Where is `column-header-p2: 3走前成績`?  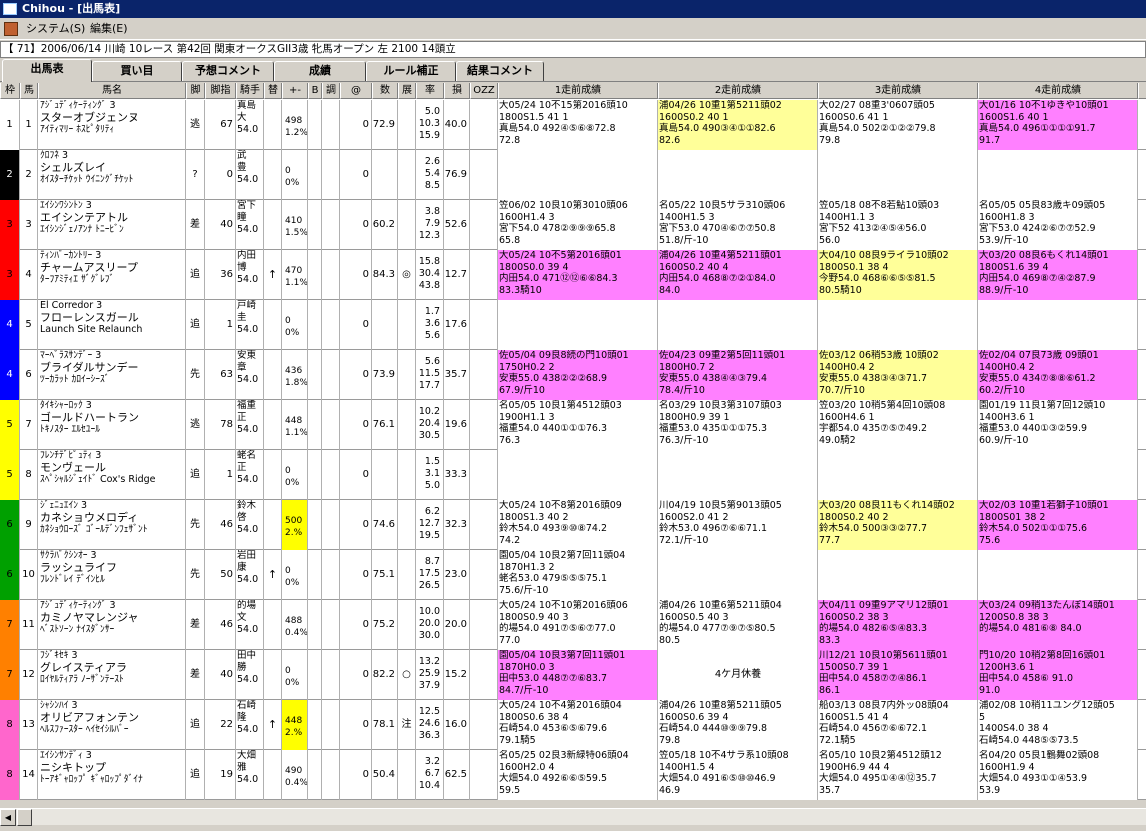
column-header-p2: 3走前成績 is located at coordinates (898, 91).